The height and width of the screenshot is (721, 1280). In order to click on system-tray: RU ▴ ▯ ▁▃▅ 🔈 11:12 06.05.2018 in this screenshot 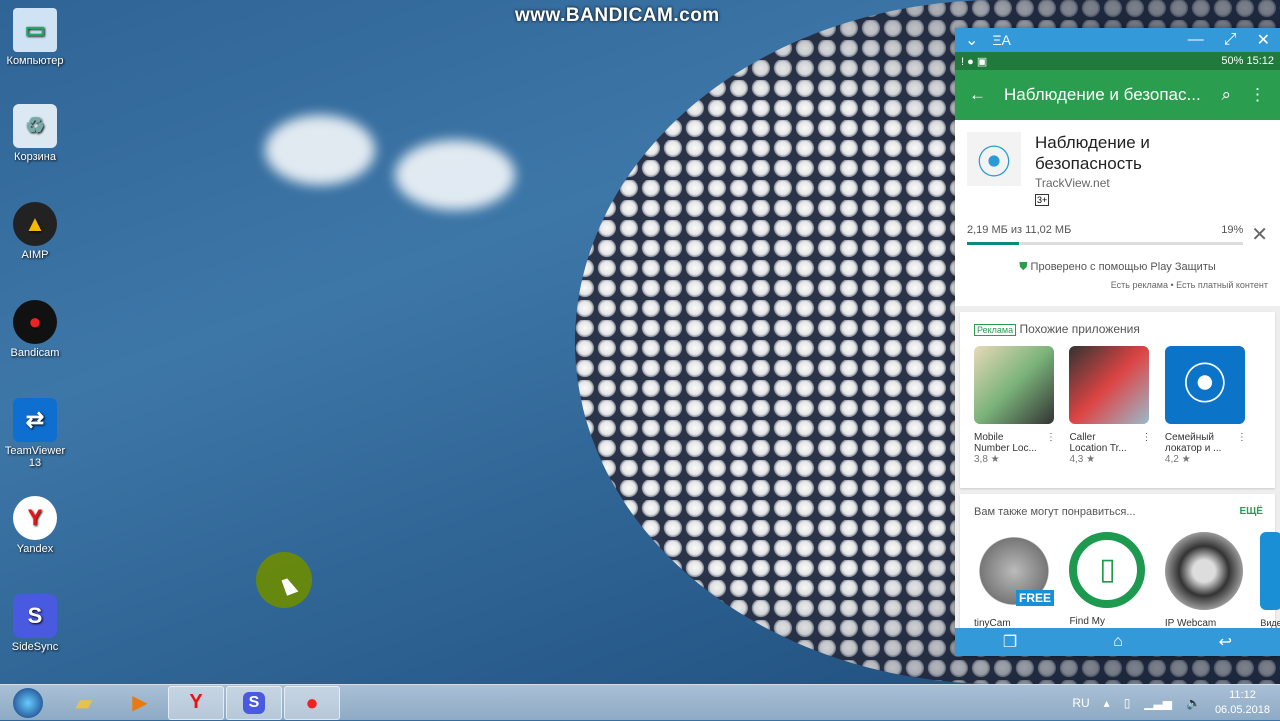, I will do `click(1176, 703)`.